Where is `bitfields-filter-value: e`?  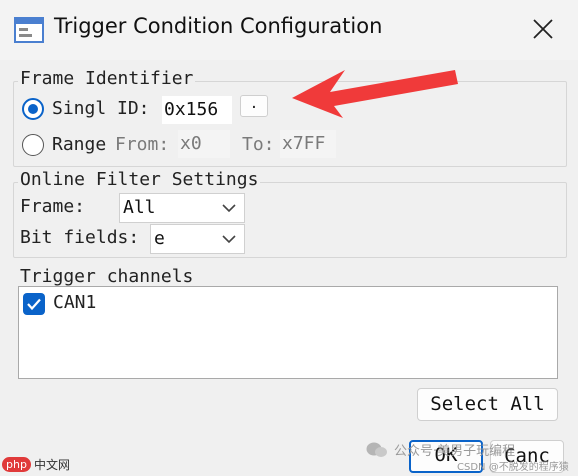 bitfields-filter-value: e is located at coordinates (159, 238).